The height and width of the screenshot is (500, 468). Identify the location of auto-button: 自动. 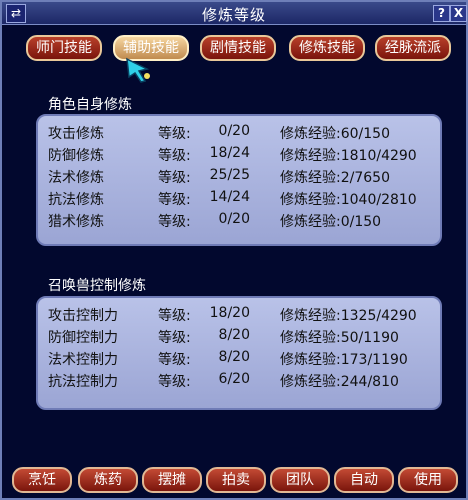
(364, 480).